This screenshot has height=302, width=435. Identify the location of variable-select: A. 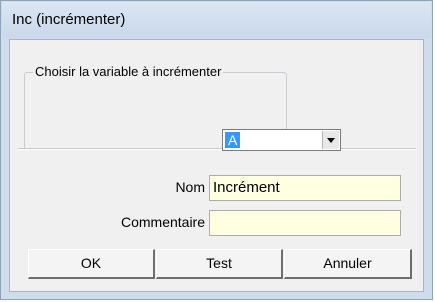
(281, 140).